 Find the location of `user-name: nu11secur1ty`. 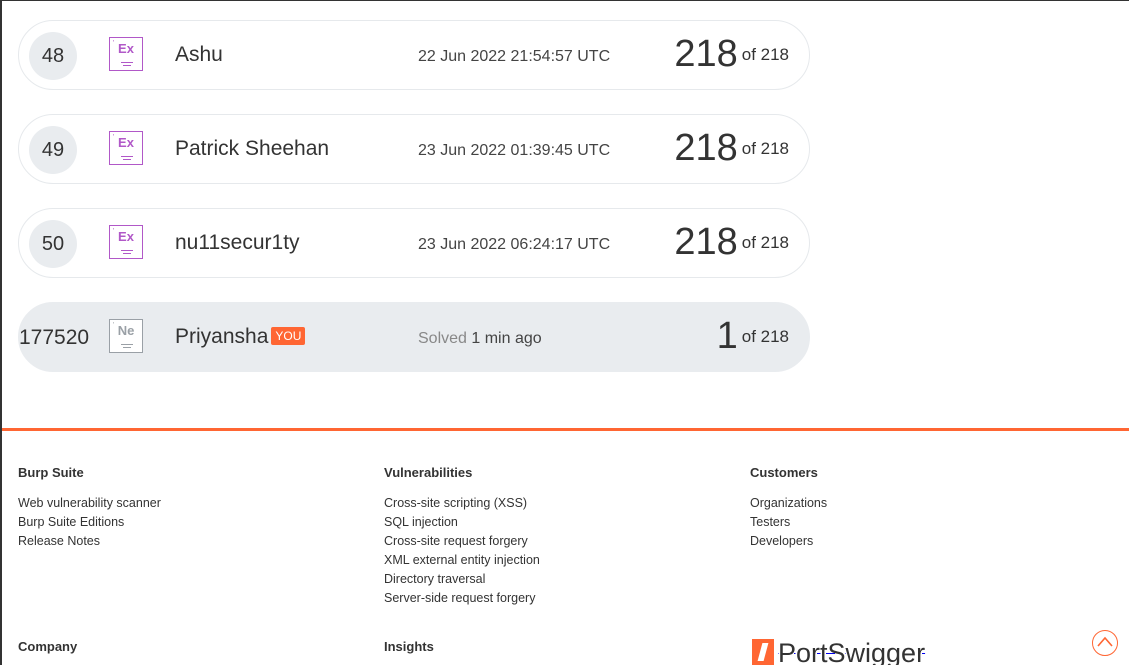

user-name: nu11secur1ty is located at coordinates (237, 242).